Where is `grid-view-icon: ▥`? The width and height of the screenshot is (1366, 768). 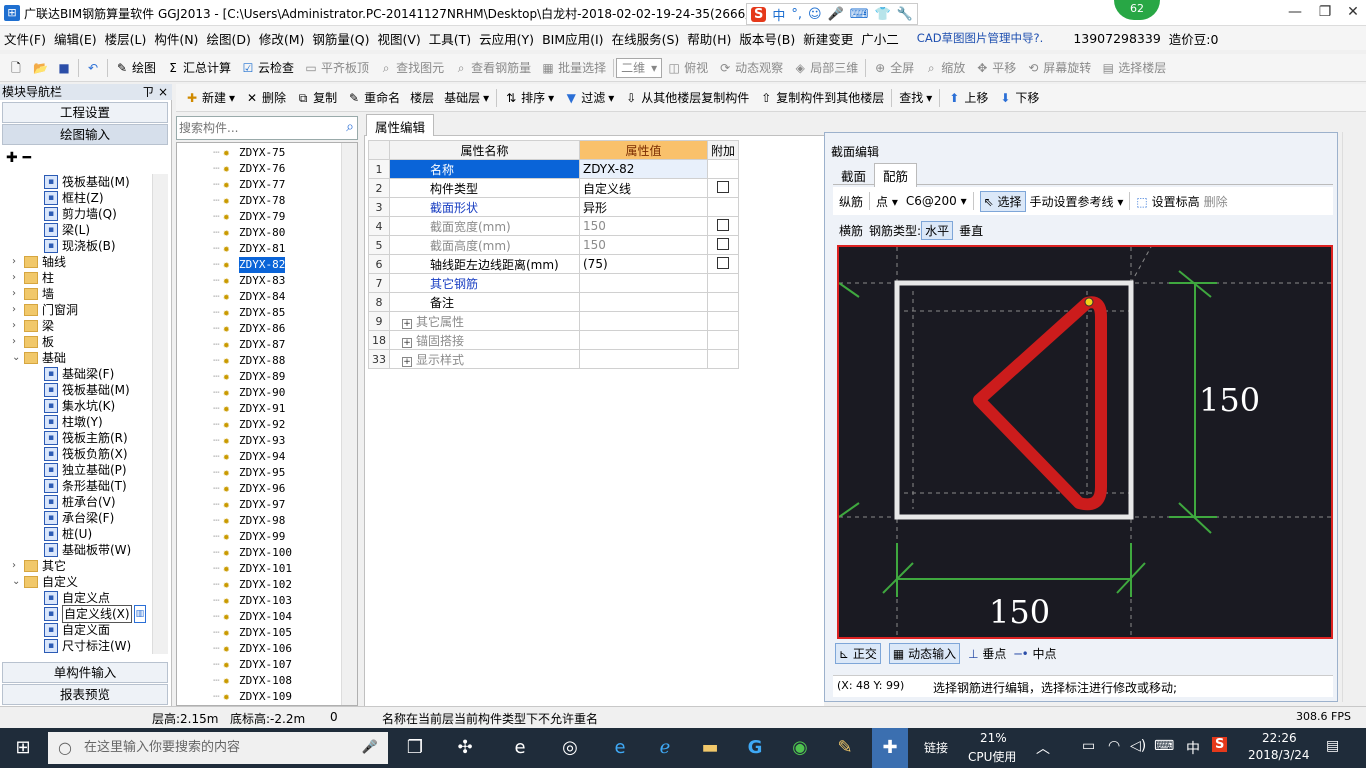 grid-view-icon: ▥ is located at coordinates (140, 614).